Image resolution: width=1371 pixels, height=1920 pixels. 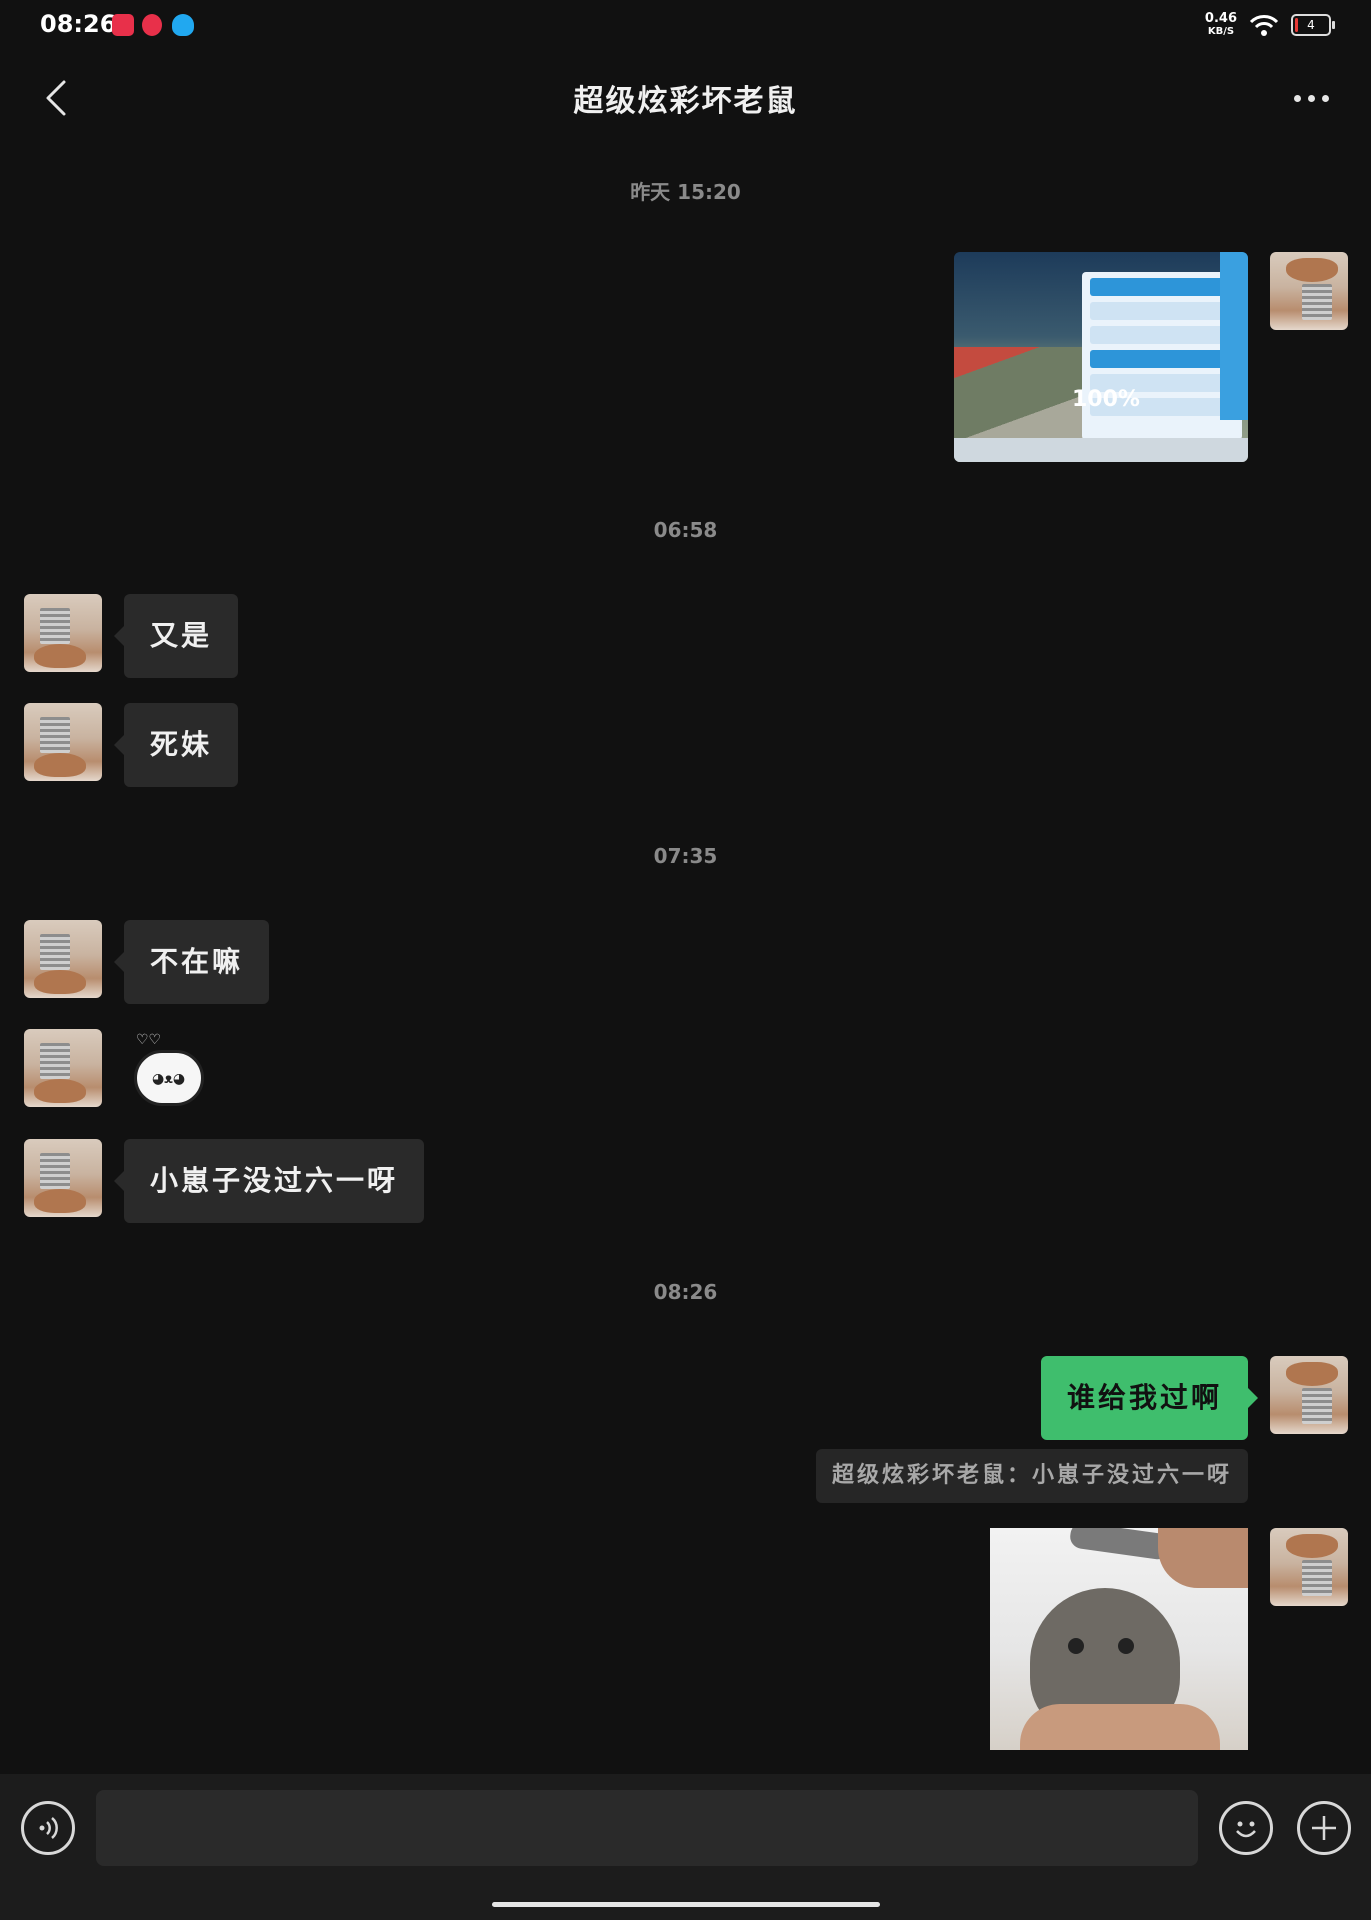 I want to click on received-message: 小崽子没过六一呀, so click(x=269, y=1181).